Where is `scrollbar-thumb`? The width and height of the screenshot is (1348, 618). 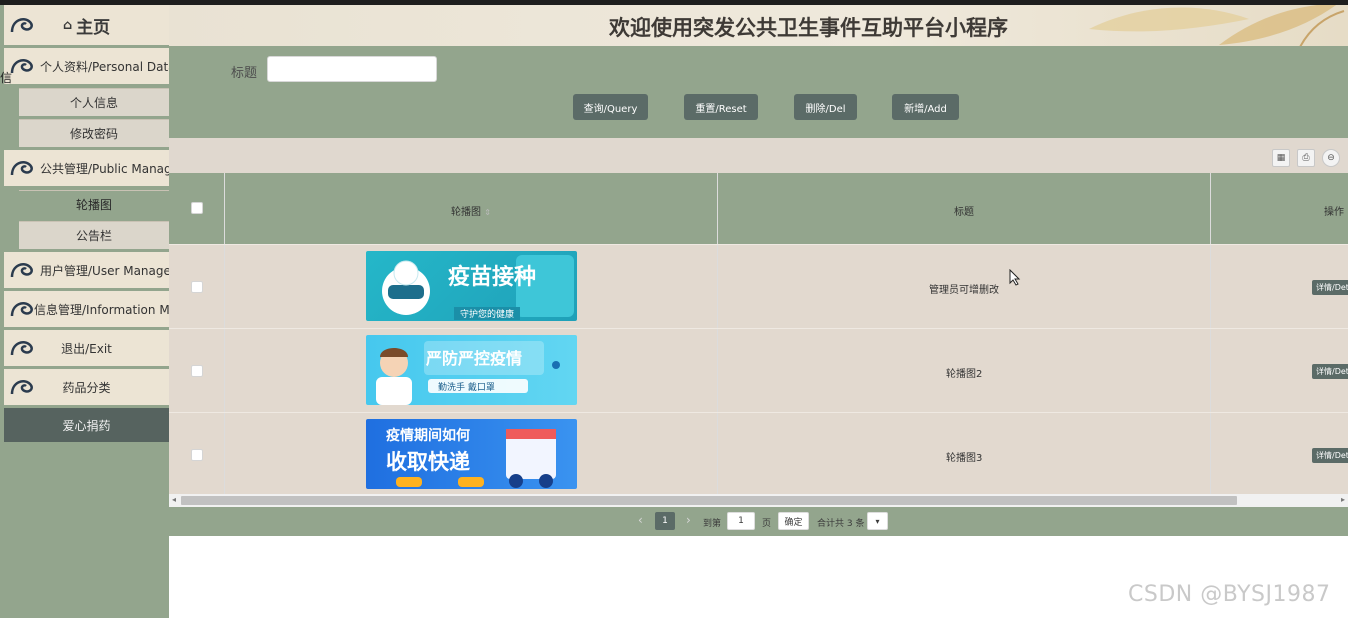
scrollbar-thumb is located at coordinates (709, 500).